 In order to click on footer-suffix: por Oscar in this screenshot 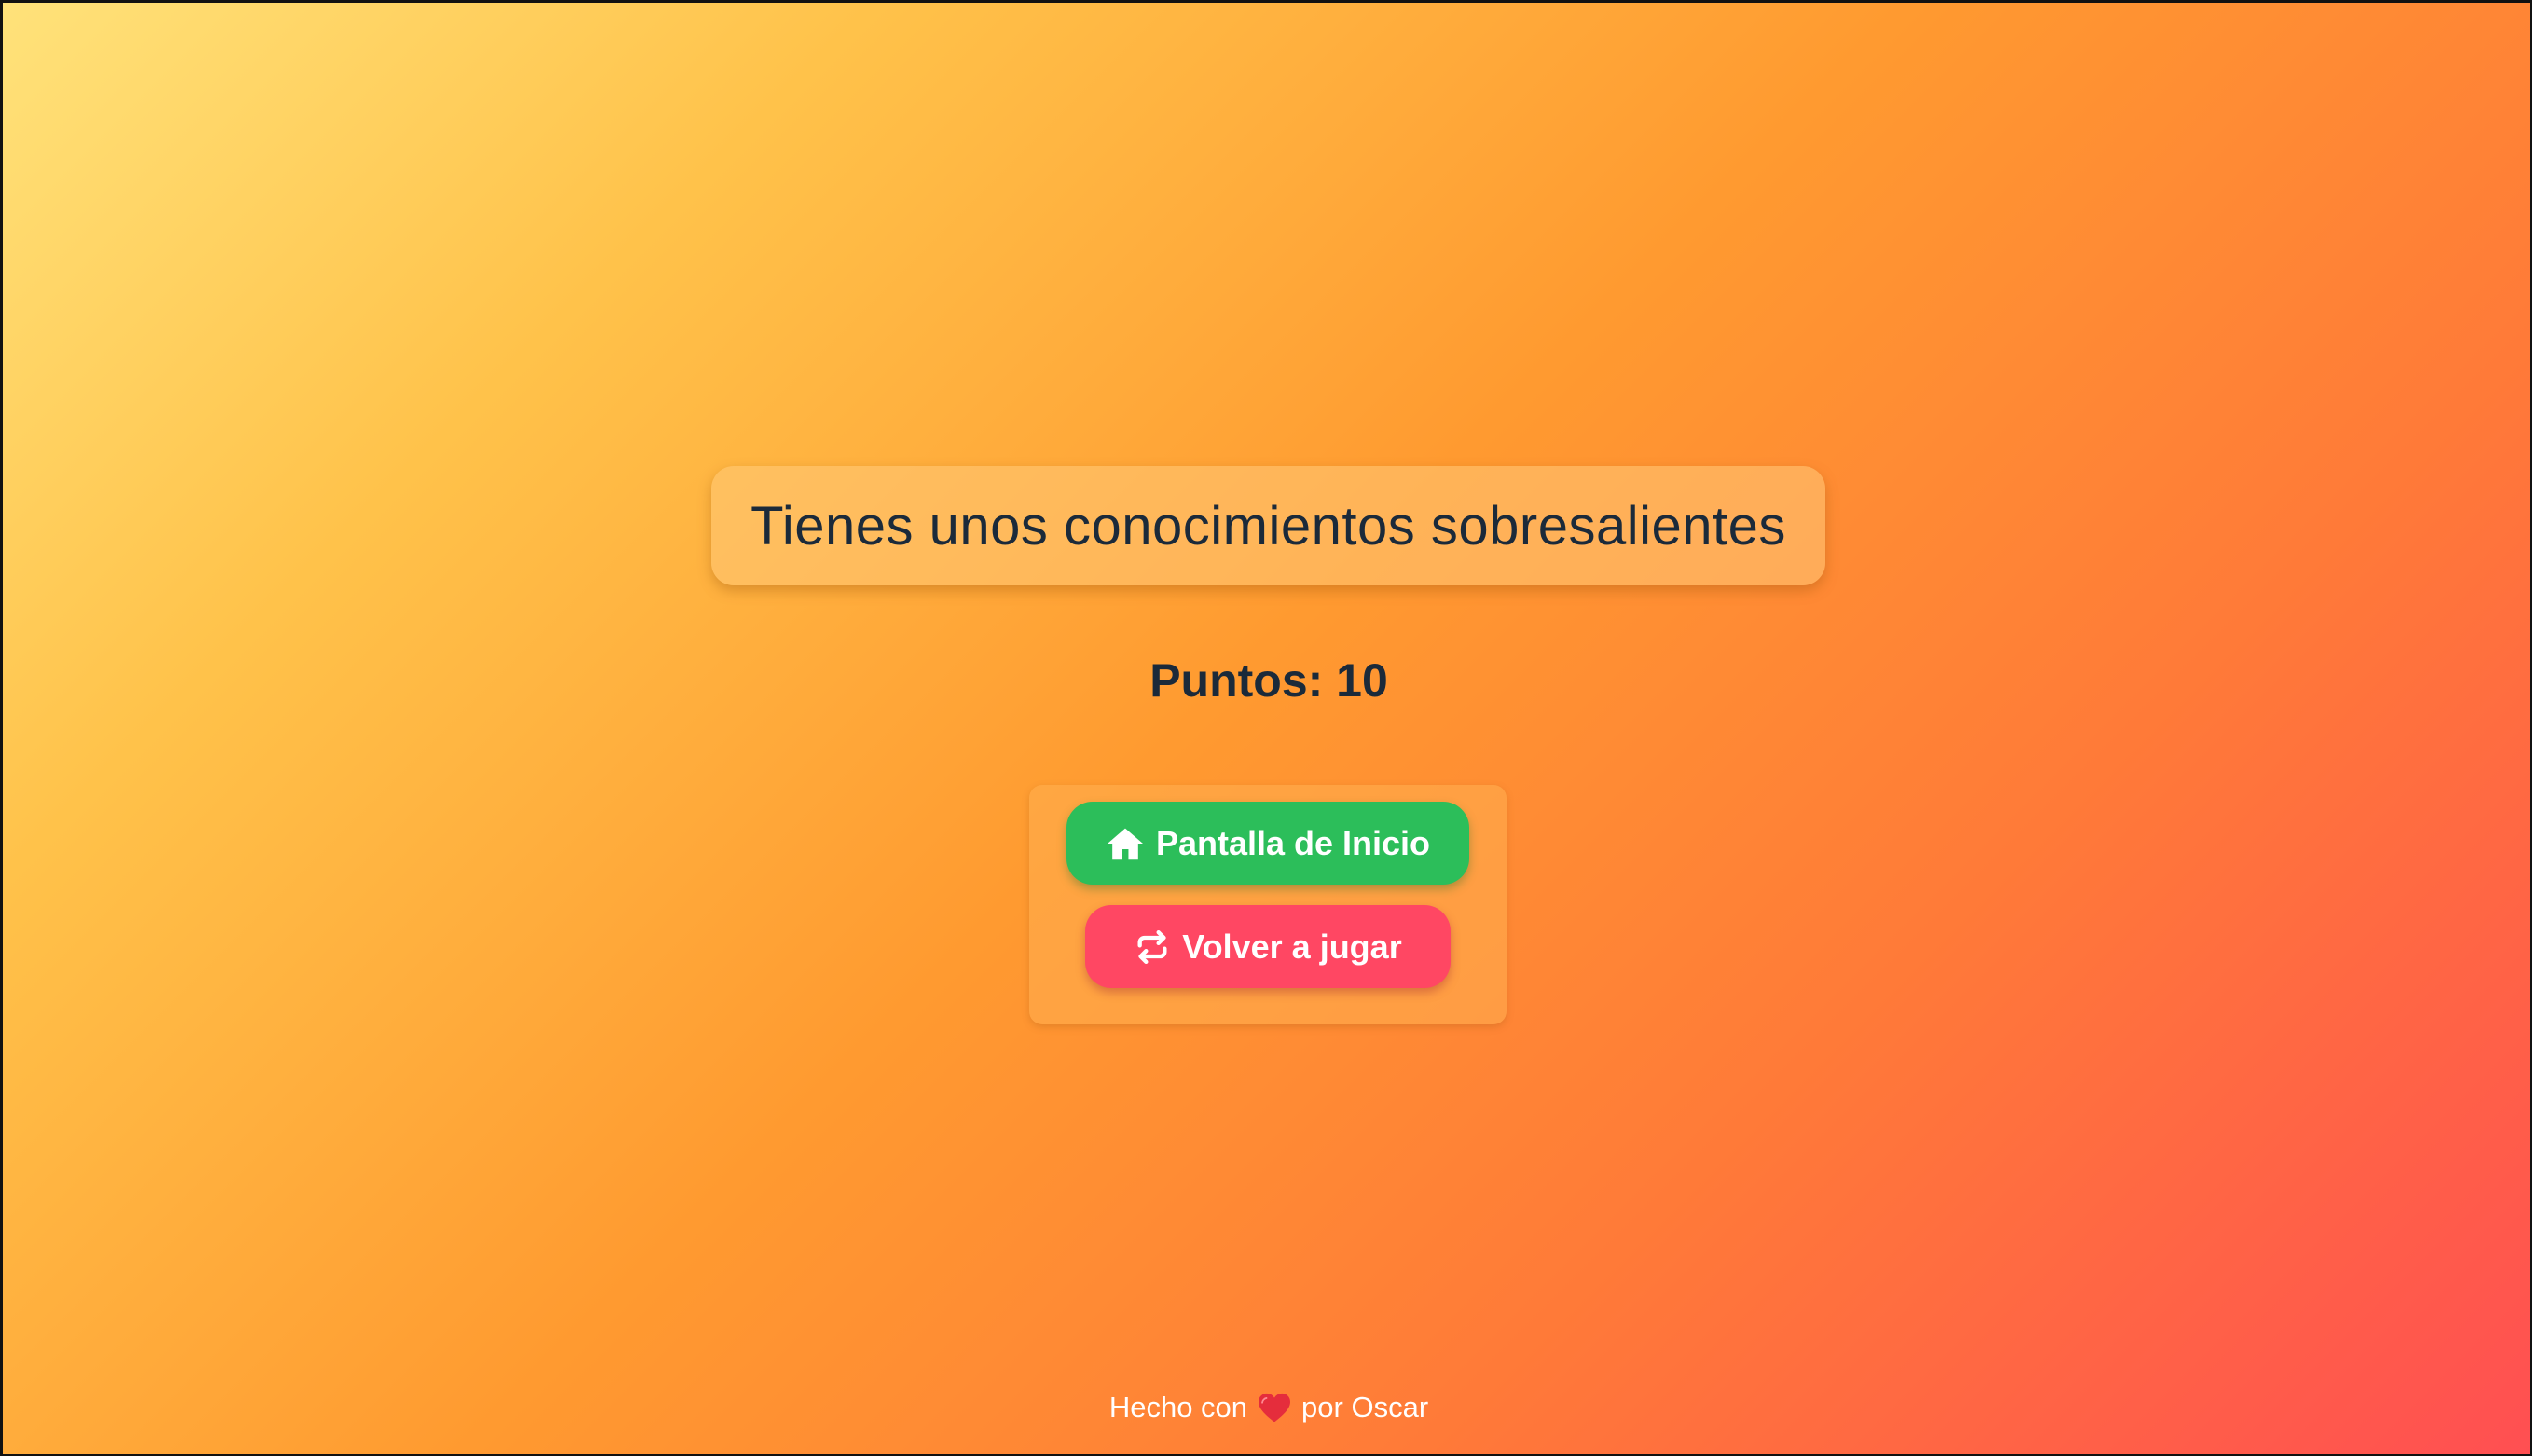, I will do `click(1365, 1407)`.